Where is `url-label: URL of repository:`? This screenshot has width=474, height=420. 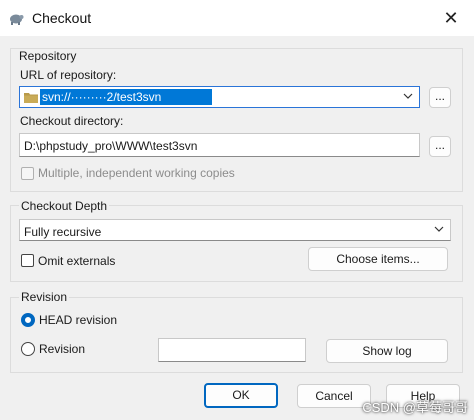 url-label: URL of repository: is located at coordinates (68, 75).